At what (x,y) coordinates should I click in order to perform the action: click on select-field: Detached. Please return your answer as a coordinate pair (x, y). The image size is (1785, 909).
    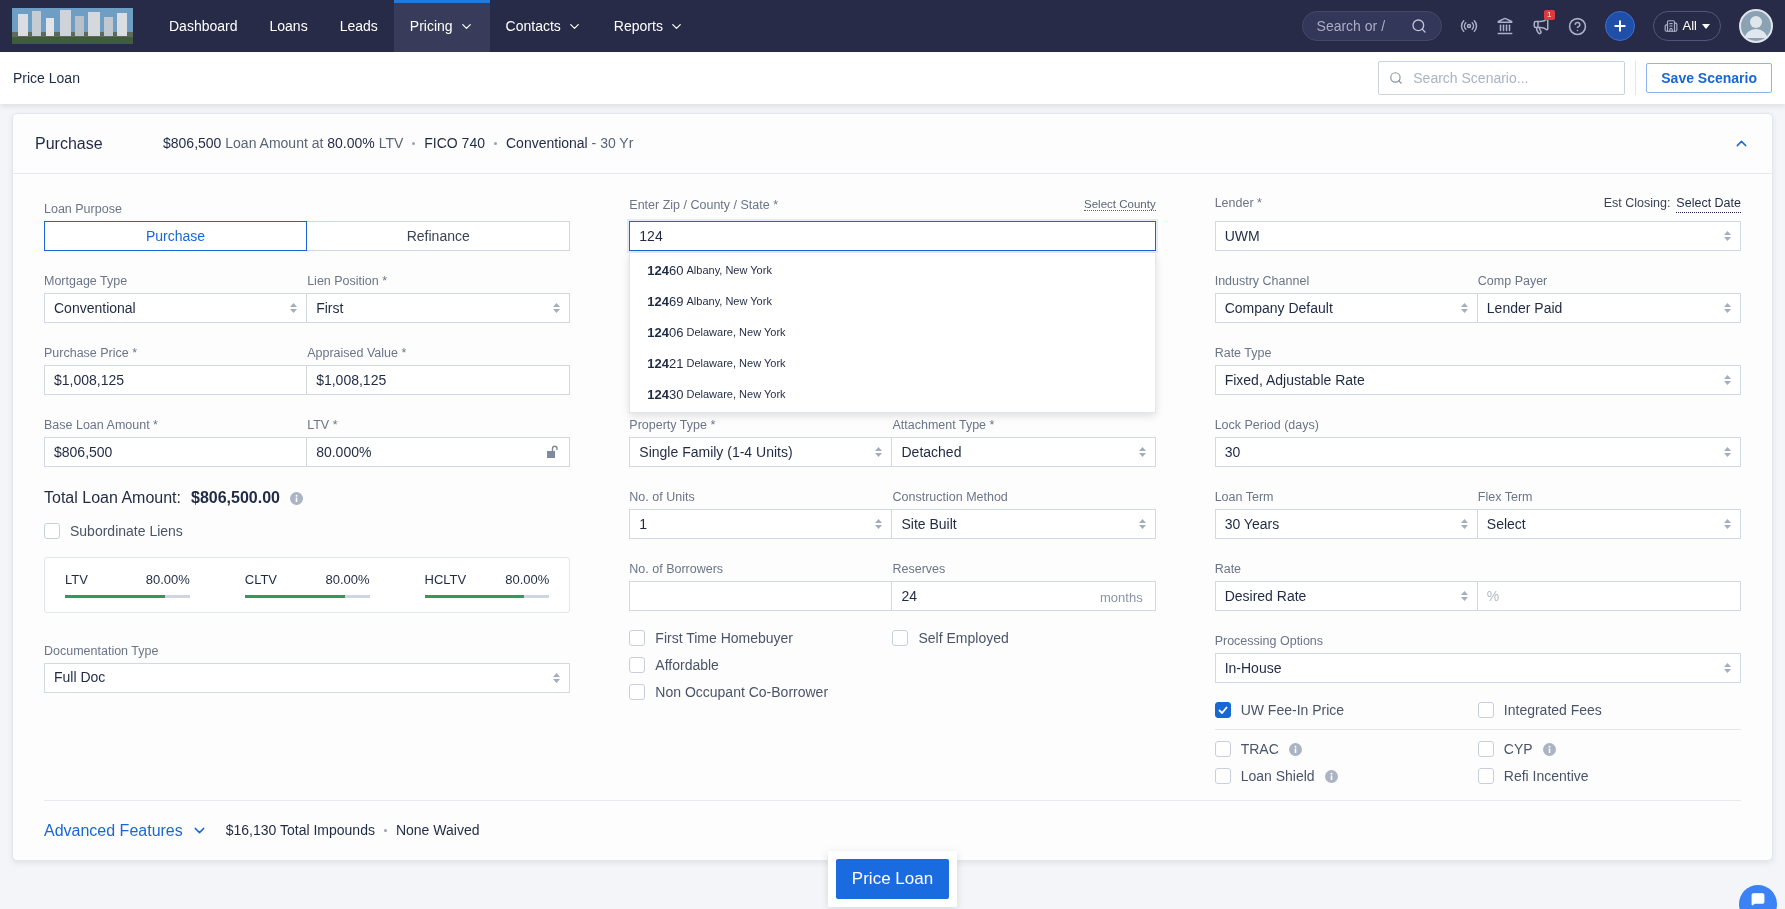
    Looking at the image, I should click on (1023, 452).